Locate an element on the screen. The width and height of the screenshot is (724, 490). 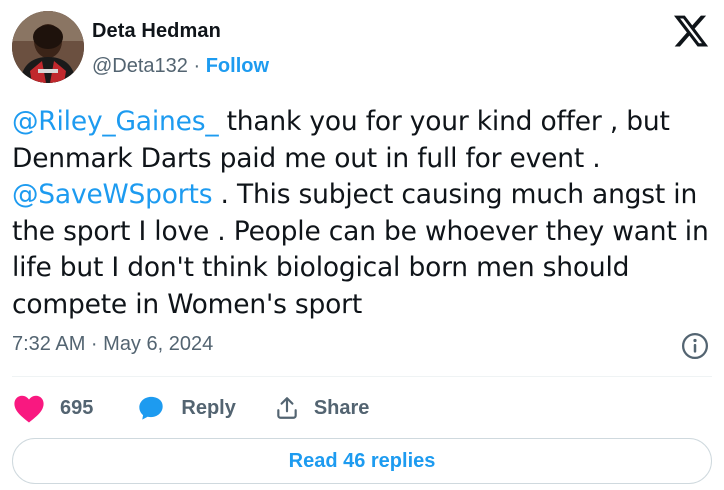
x-logo-icon is located at coordinates (691, 31).